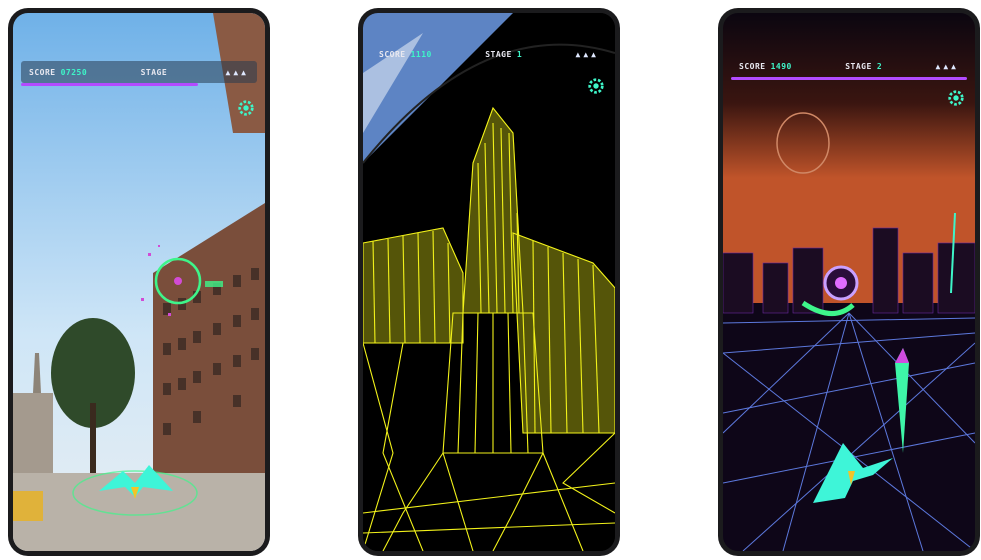 This screenshot has width=981, height=560. What do you see at coordinates (519, 54) in the screenshot?
I see `stage-value: 1` at bounding box center [519, 54].